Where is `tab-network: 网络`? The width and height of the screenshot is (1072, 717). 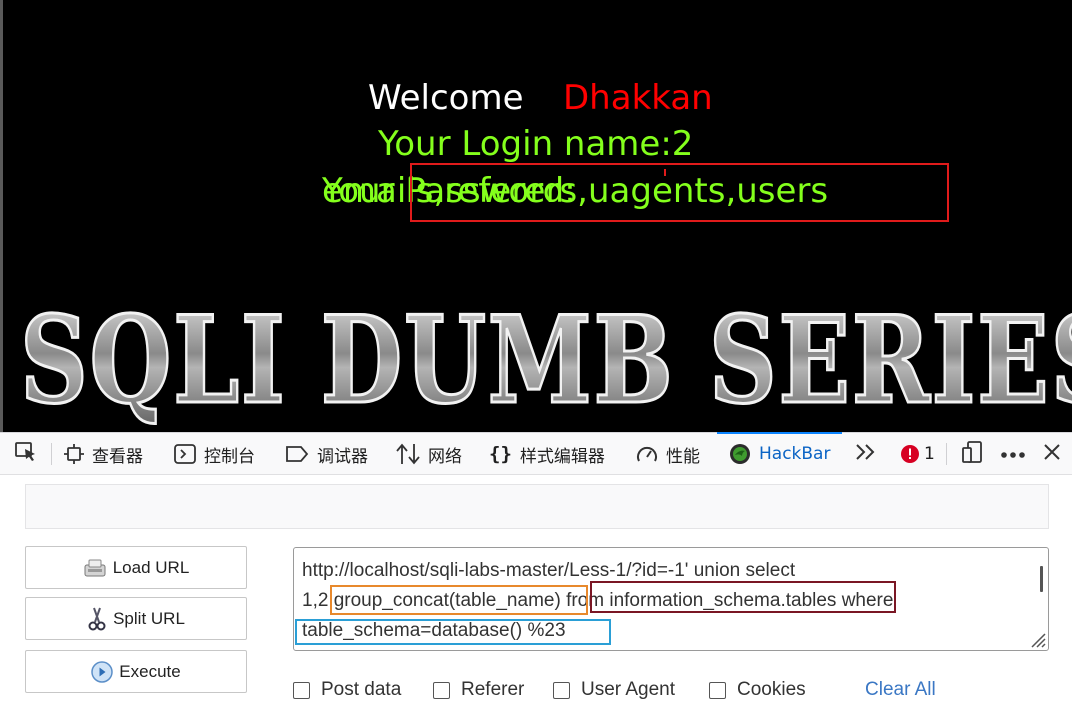 tab-network: 网络 is located at coordinates (429, 454).